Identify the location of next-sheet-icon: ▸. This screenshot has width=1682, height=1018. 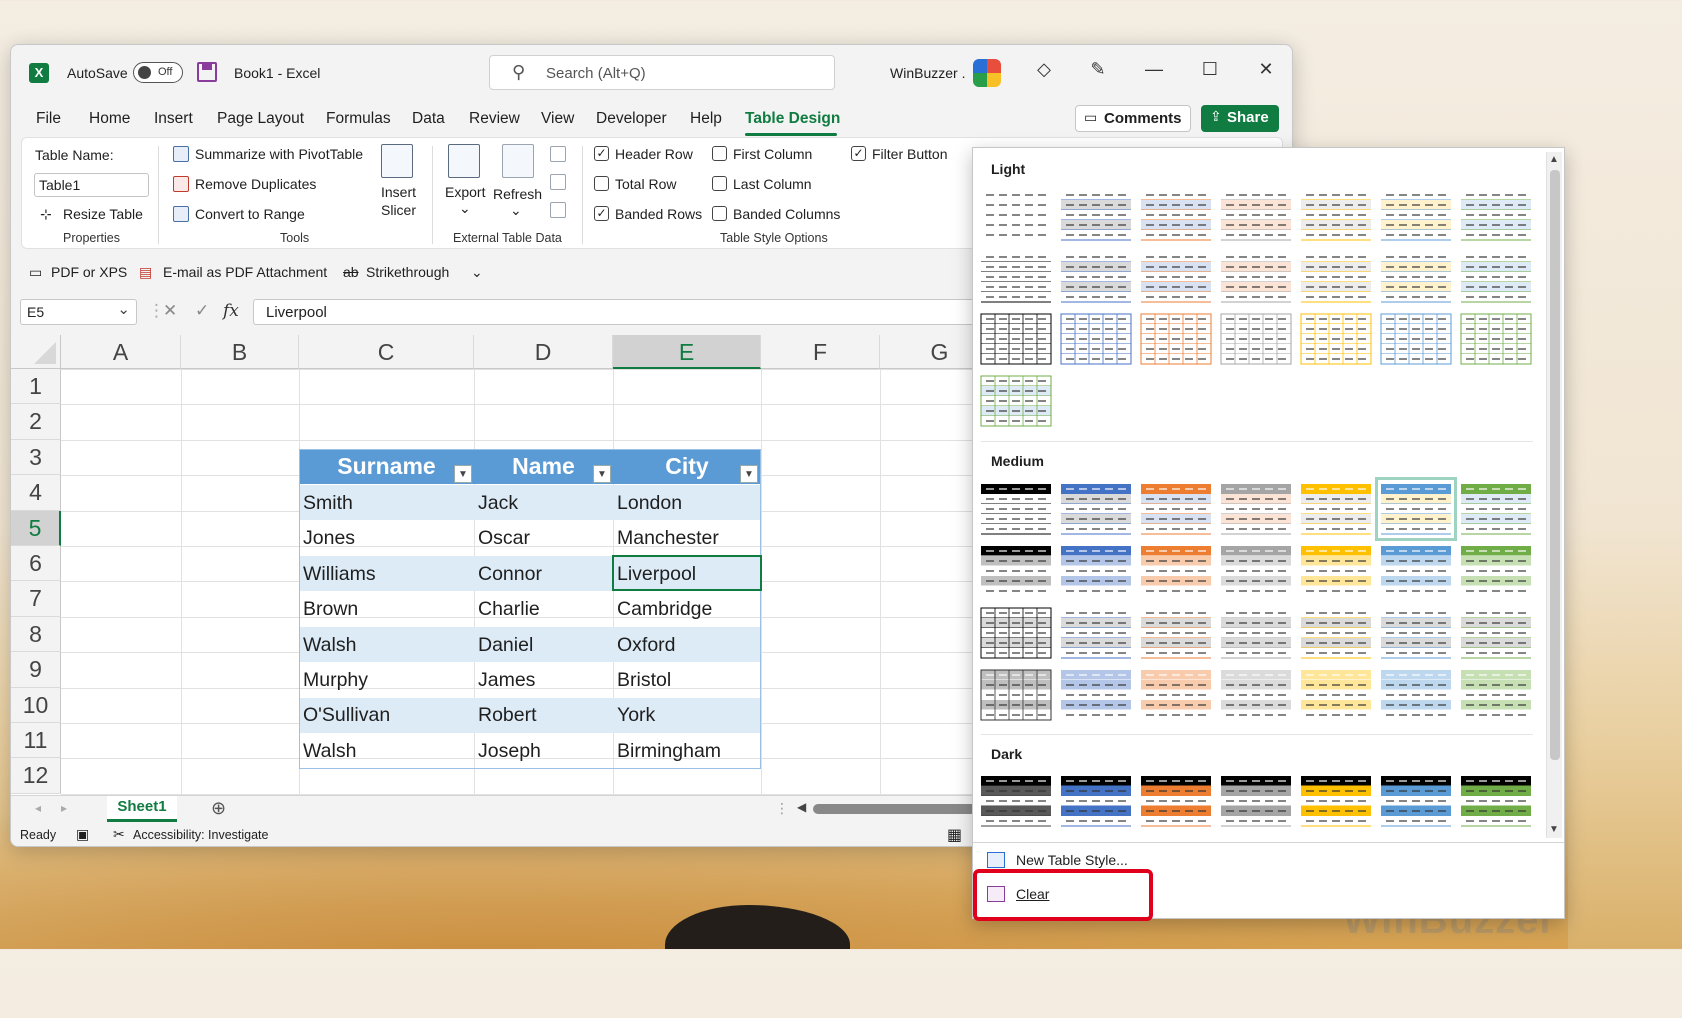
(64, 808).